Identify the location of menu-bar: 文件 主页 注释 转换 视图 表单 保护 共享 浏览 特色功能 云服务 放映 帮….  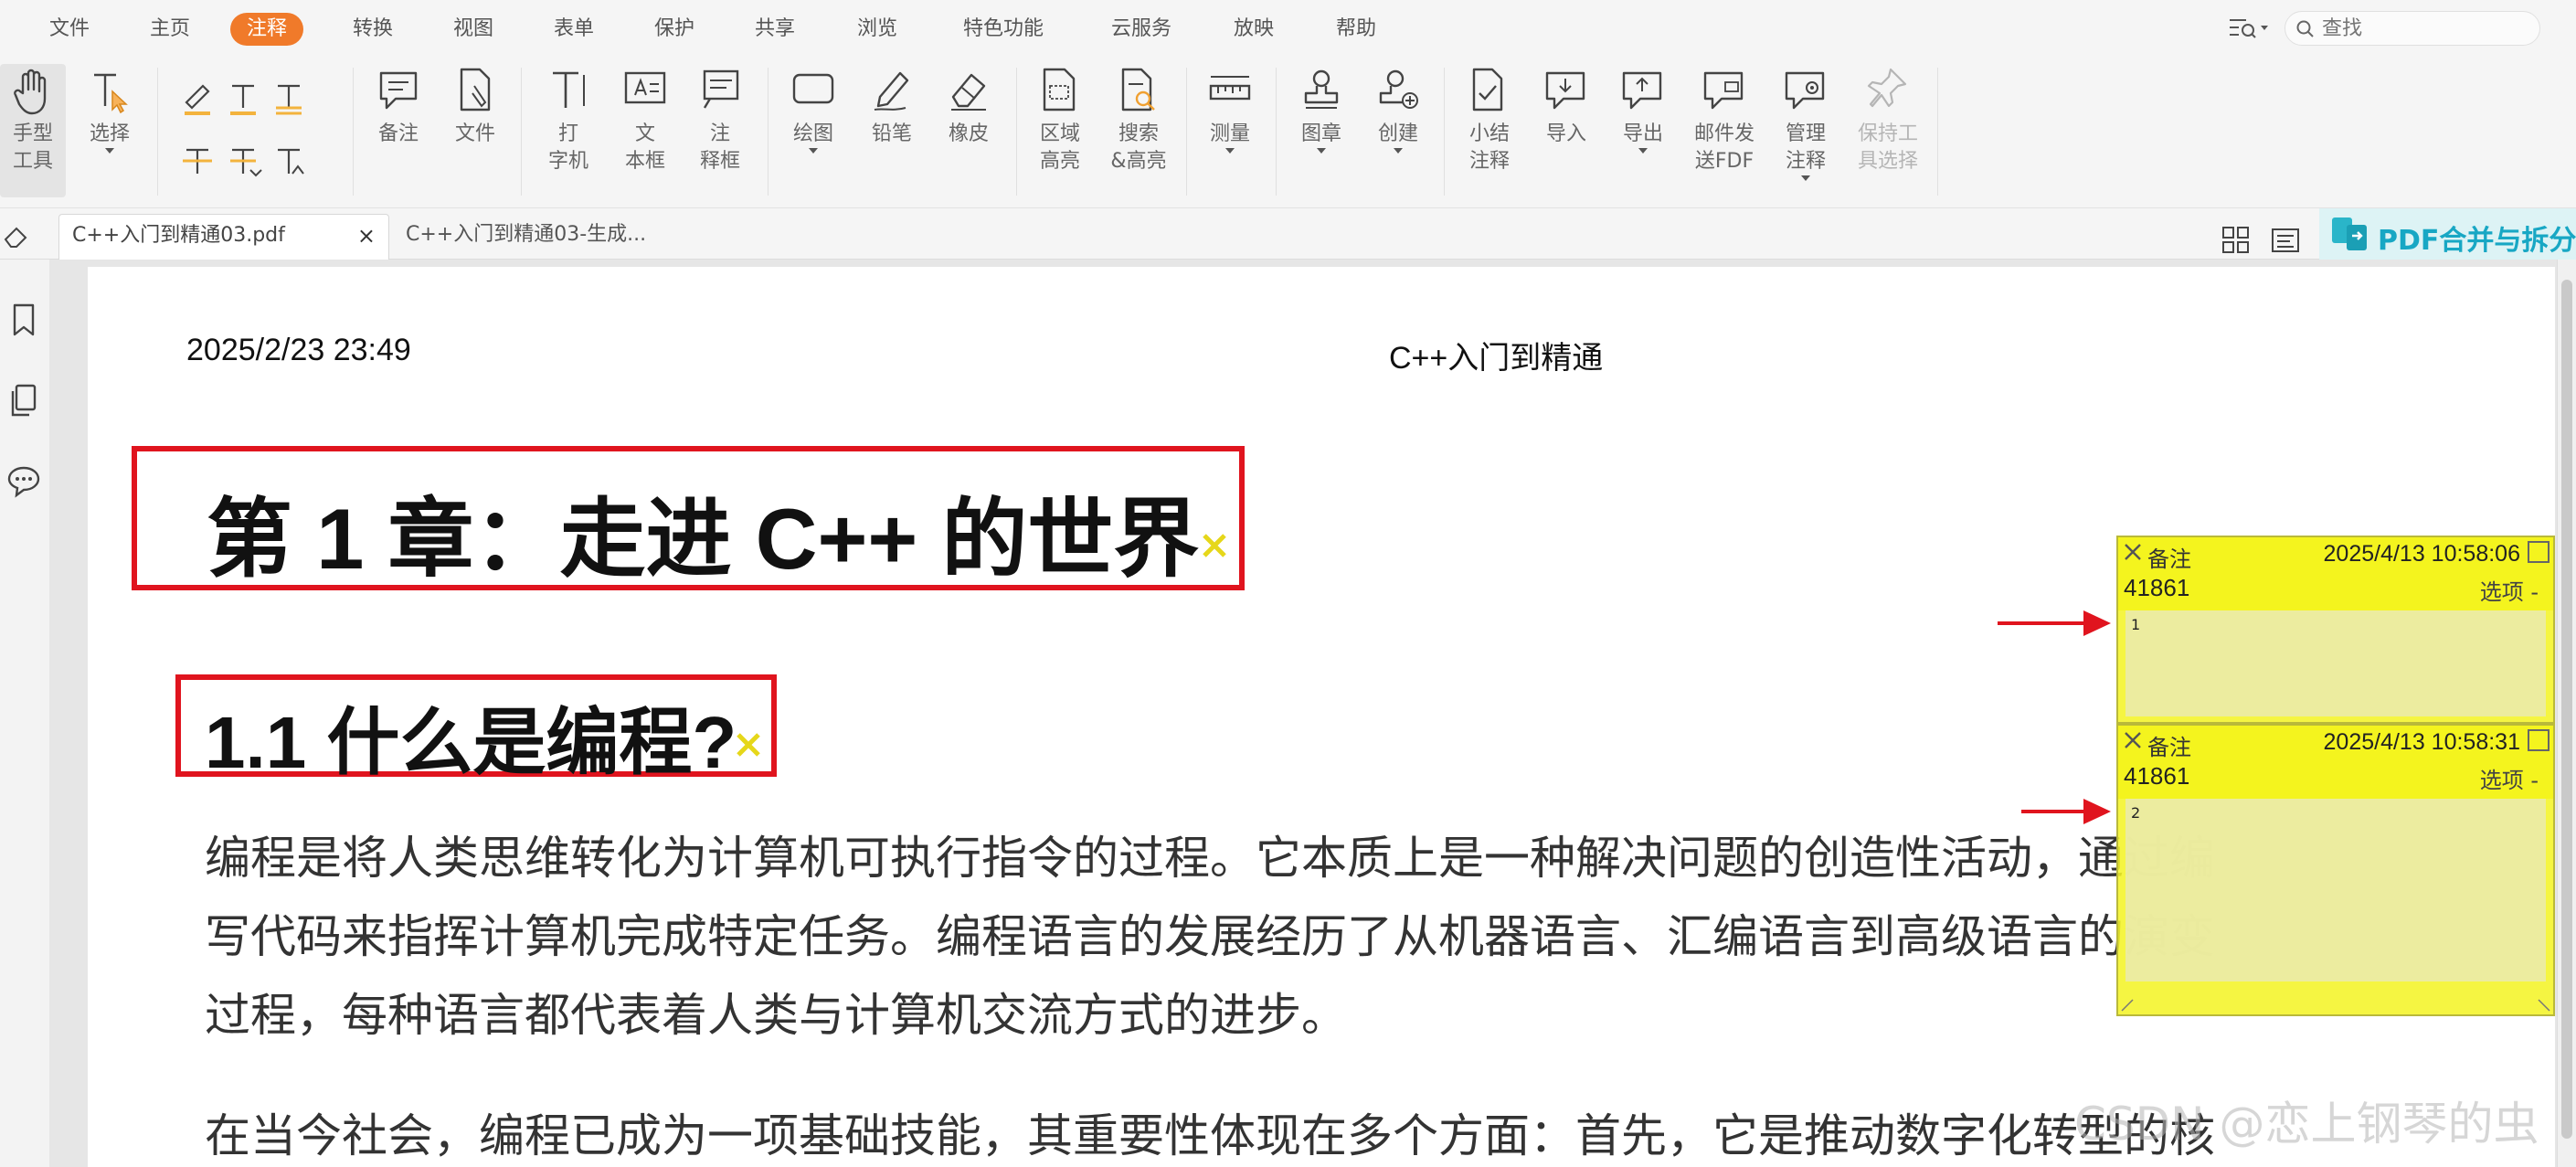
(1288, 28).